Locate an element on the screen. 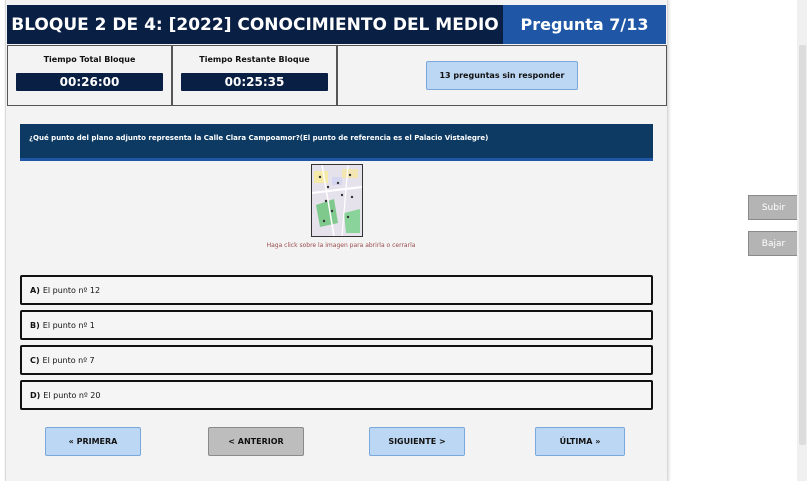 The image size is (807, 481). remaining-time-box: Tiempo Restante Bloque 00:25:35 is located at coordinates (254, 75).